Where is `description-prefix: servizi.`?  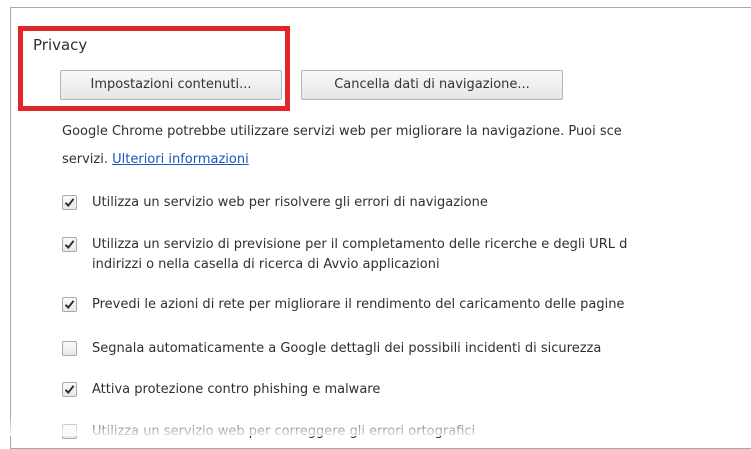
description-prefix: servizi. is located at coordinates (87, 159).